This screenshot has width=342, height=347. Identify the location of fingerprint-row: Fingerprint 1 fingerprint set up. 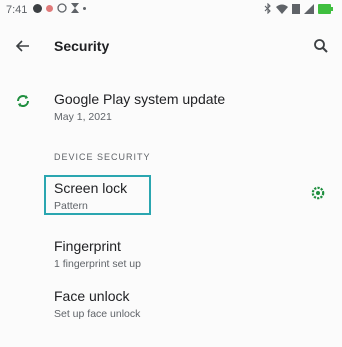
(171, 254).